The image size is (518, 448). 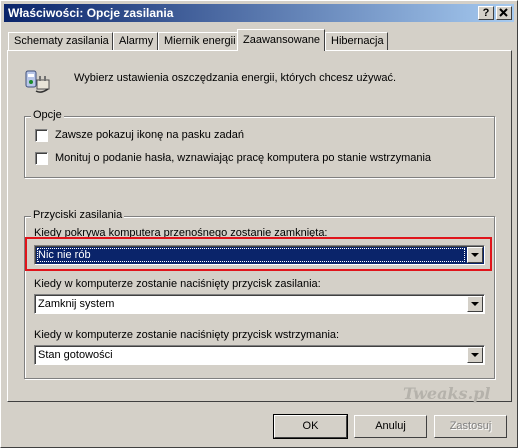 What do you see at coordinates (390, 426) in the screenshot?
I see `cancel-button: Anuluj` at bounding box center [390, 426].